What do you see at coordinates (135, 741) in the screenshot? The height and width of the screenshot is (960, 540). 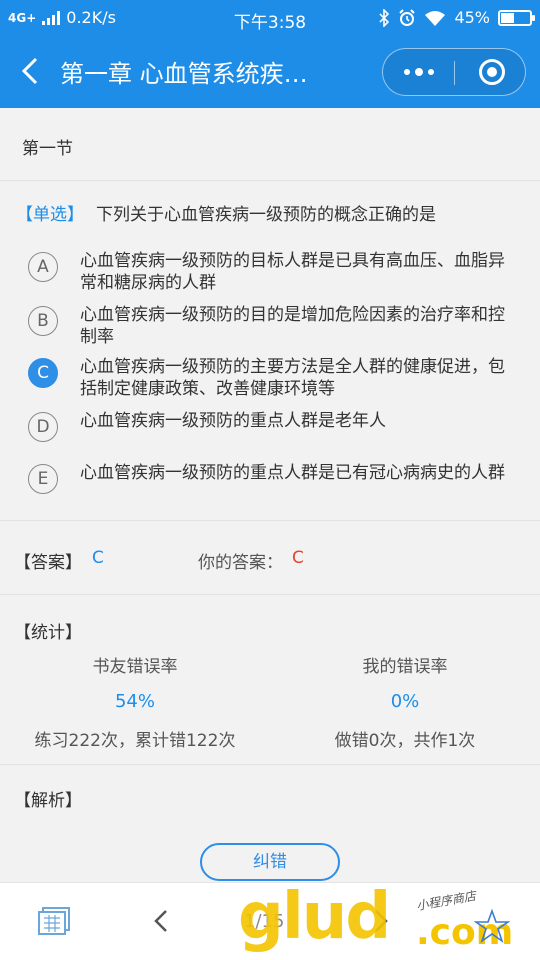 I see `friends-error-detail: 练习222次，累计错122次` at bounding box center [135, 741].